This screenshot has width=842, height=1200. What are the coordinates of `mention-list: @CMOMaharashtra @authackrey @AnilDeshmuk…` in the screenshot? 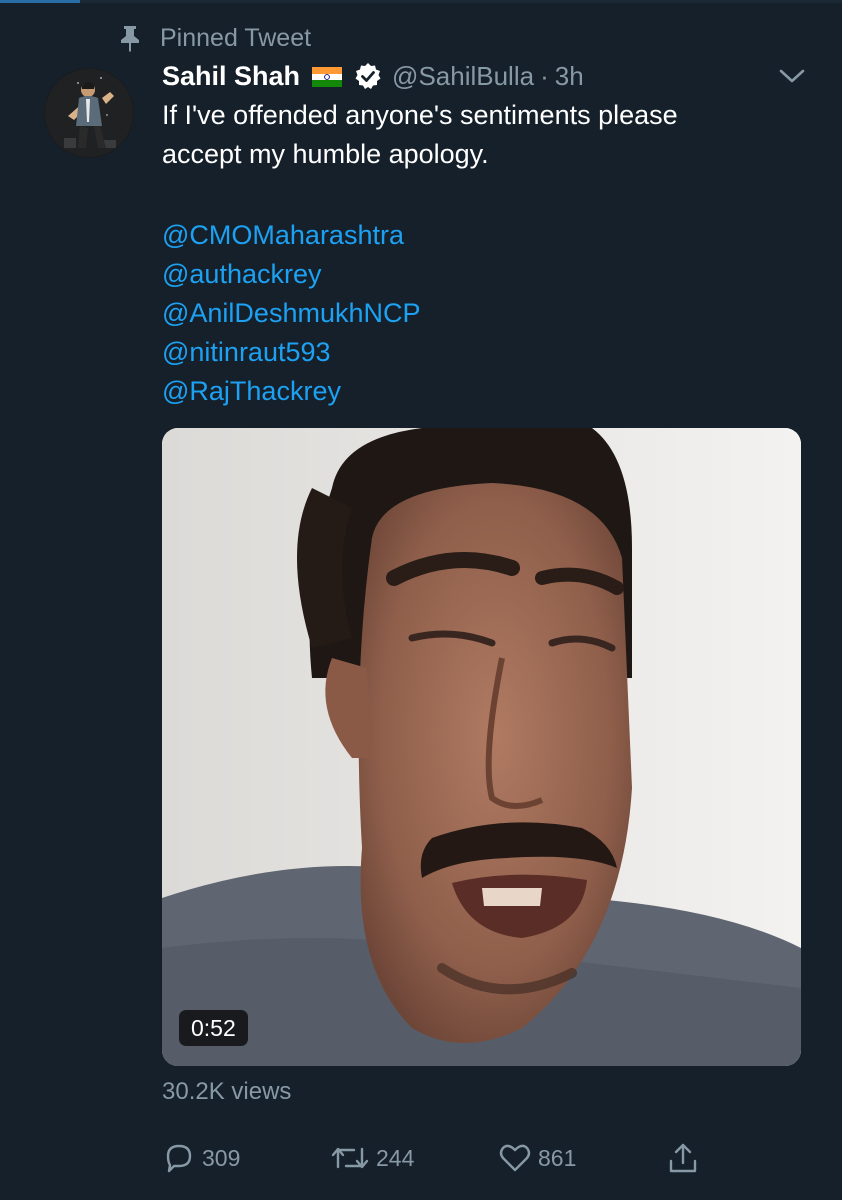 It's located at (291, 313).